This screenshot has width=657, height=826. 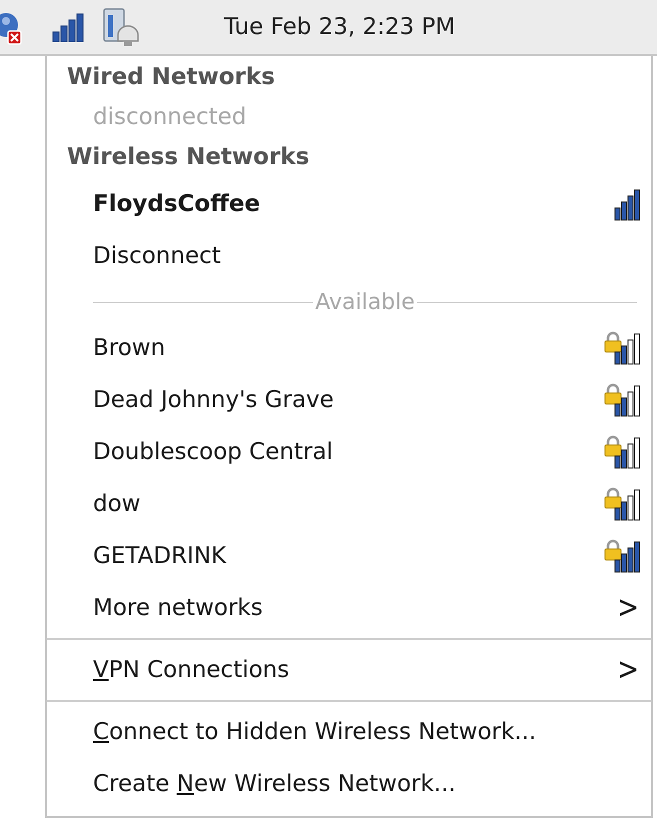 What do you see at coordinates (349, 670) in the screenshot?
I see `submenu-item: VPN Connections >` at bounding box center [349, 670].